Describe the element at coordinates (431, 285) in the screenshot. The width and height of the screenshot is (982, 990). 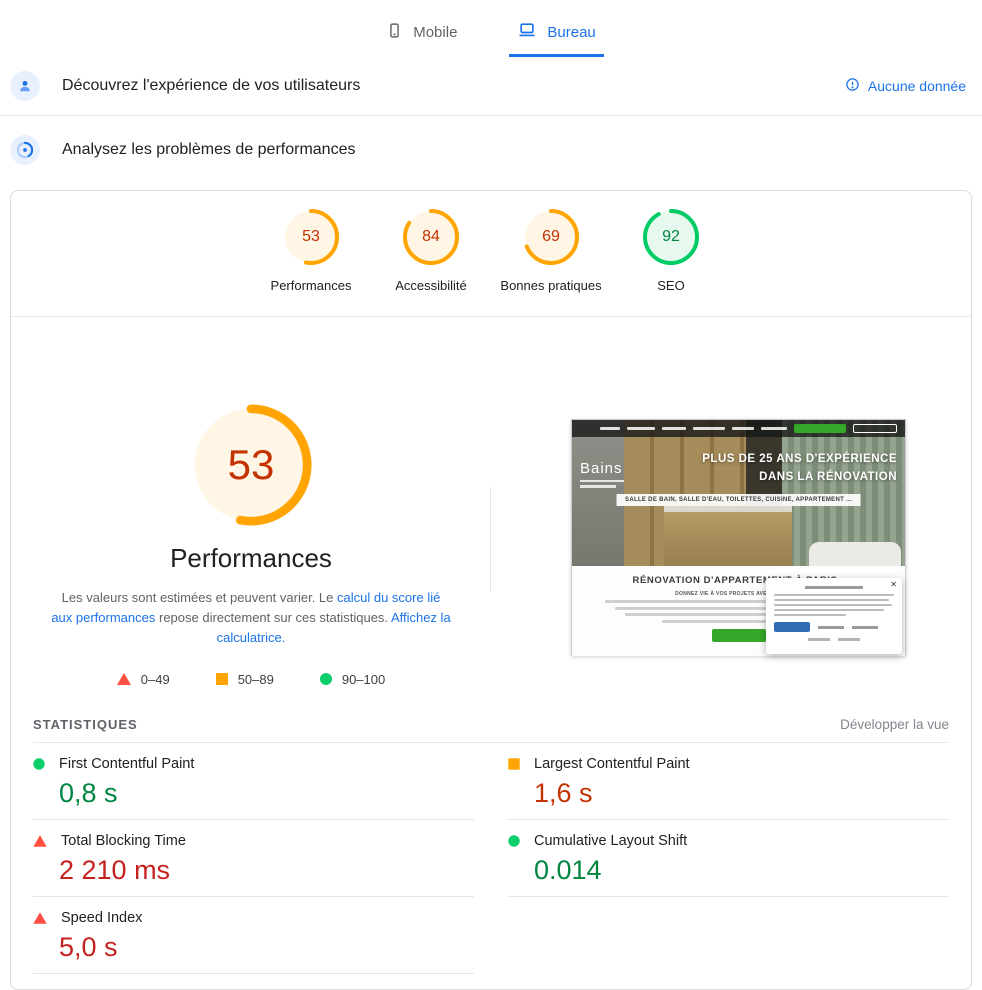
I see `score-label: Accessibilité` at that location.